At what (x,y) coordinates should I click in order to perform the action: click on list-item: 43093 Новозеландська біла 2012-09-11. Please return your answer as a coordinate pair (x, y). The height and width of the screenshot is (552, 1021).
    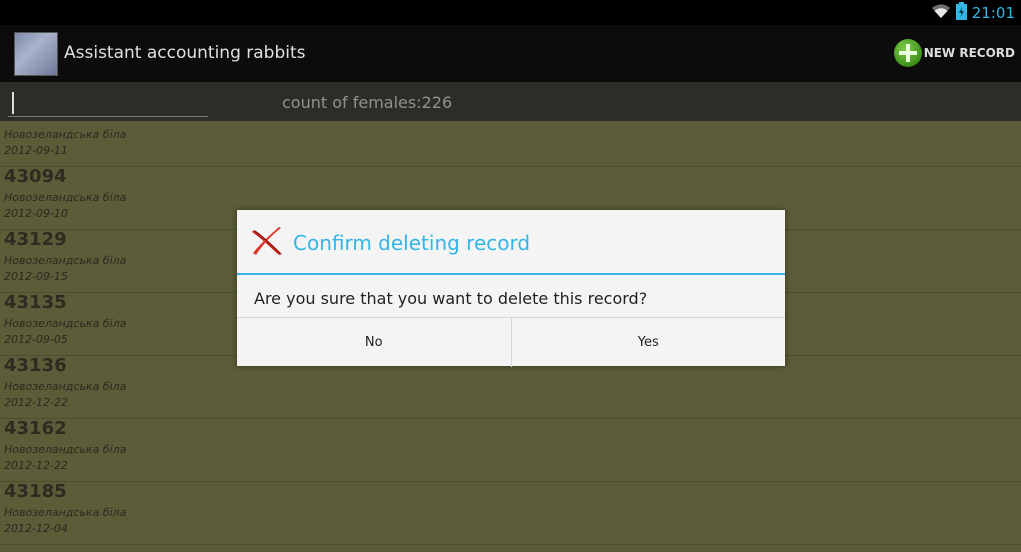
    Looking at the image, I should click on (510, 144).